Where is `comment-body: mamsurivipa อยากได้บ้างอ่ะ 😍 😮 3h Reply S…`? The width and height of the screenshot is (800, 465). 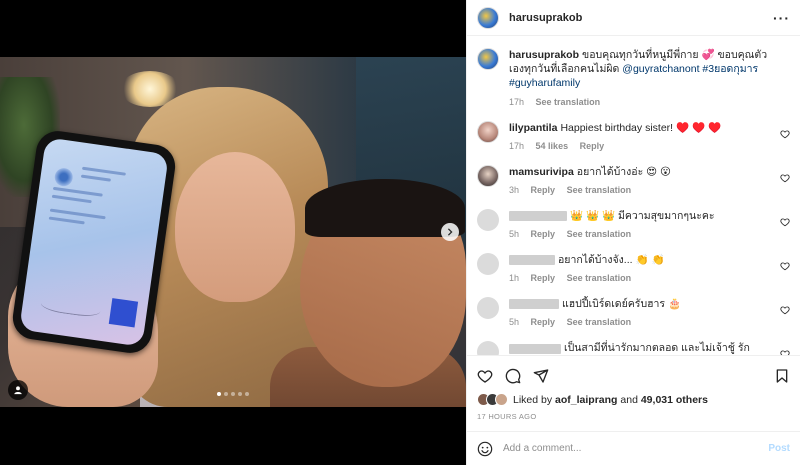
comment-body: mamsurivipa อยากได้บ้างอ่ะ 😍 😮 3h Reply S… is located at coordinates (649, 180).